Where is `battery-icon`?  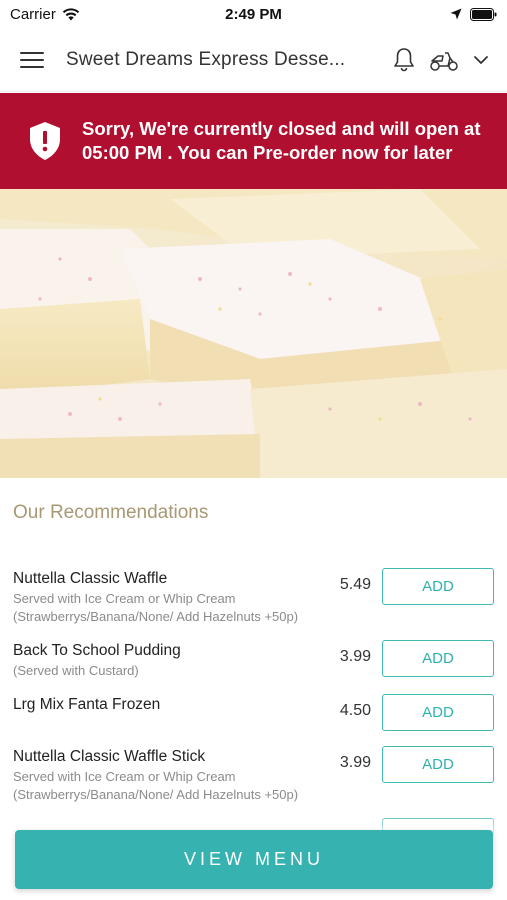
battery-icon is located at coordinates (483, 14).